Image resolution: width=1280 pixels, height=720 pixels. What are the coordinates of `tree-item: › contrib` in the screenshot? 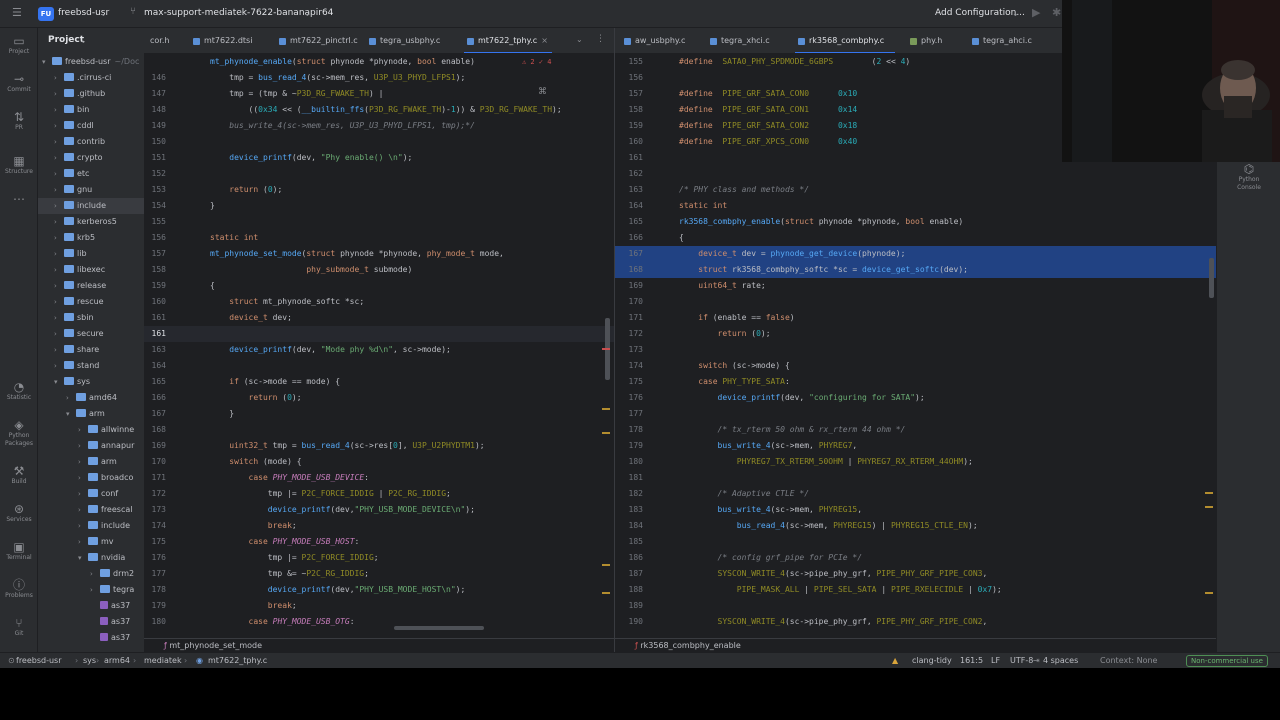 It's located at (91, 142).